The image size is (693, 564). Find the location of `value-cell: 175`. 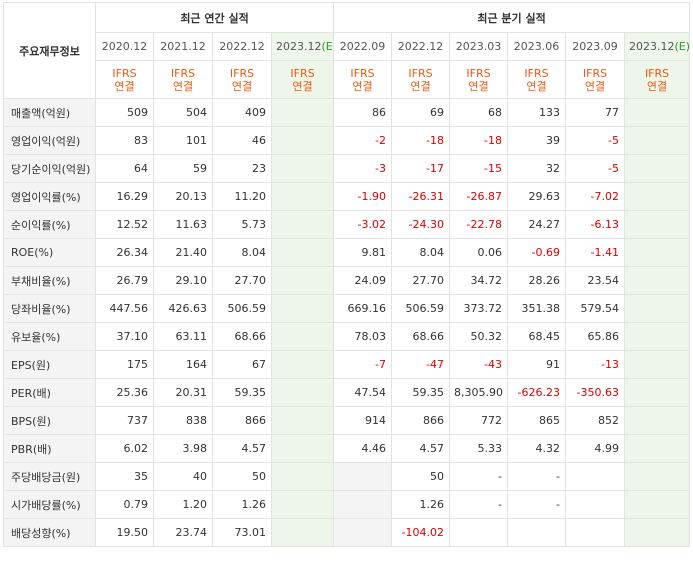

value-cell: 175 is located at coordinates (124, 364).